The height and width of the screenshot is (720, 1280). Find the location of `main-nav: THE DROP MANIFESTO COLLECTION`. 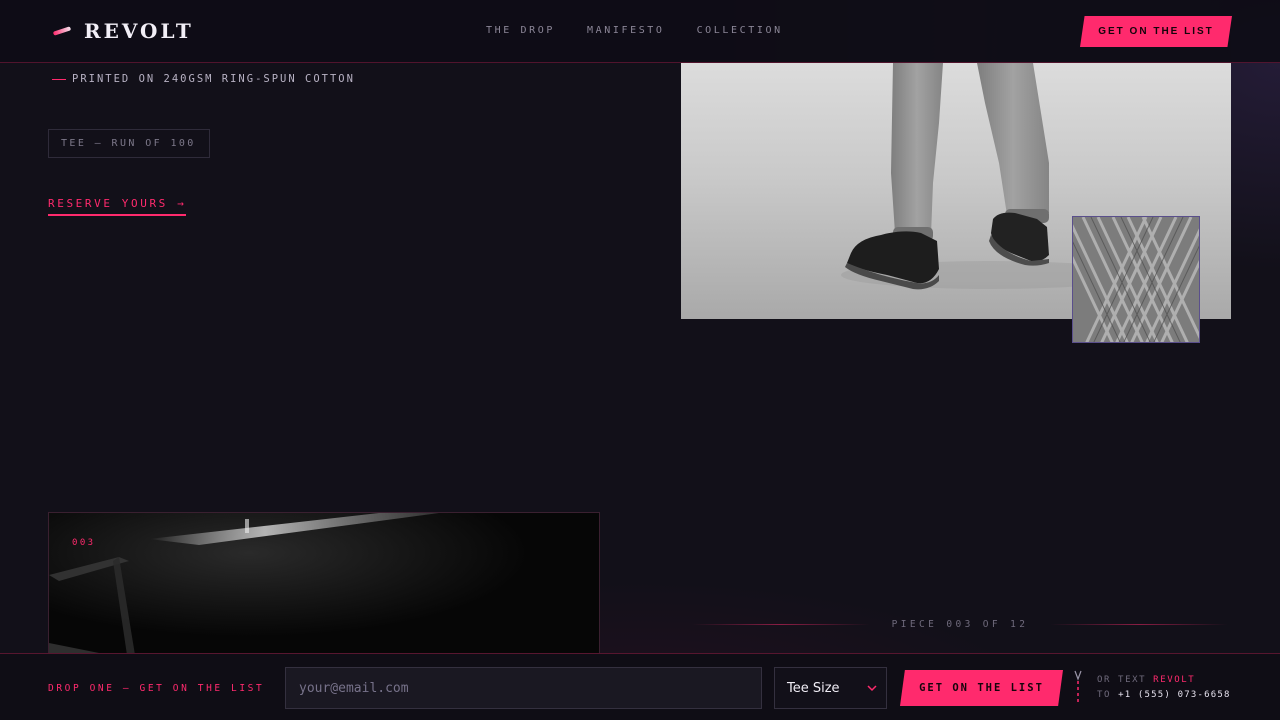

main-nav: THE DROP MANIFESTO COLLECTION is located at coordinates (634, 30).